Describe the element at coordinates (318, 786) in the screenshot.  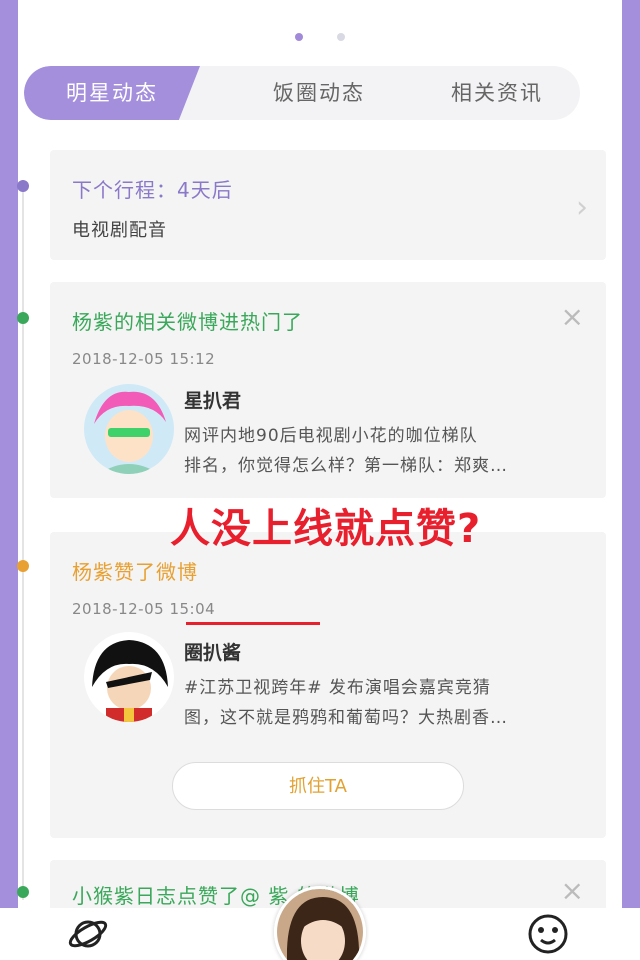
I see `grab-button: 抓住TA` at that location.